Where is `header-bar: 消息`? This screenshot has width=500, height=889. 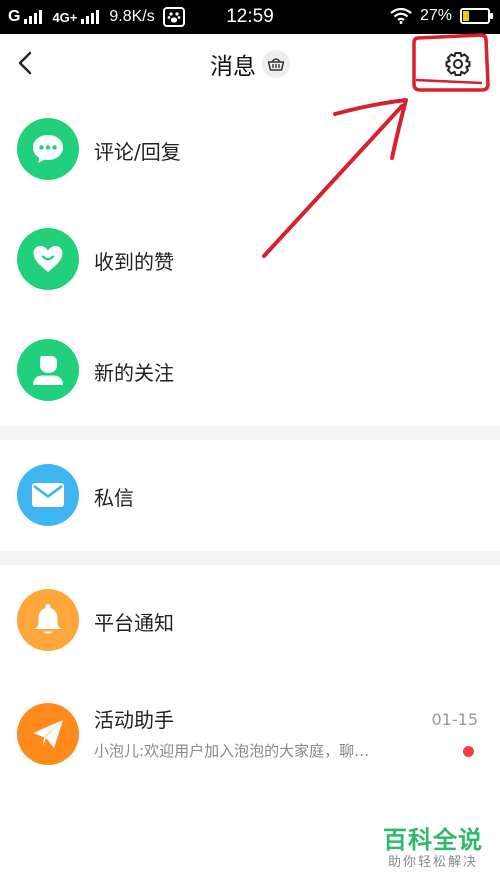 header-bar: 消息 is located at coordinates (250, 64).